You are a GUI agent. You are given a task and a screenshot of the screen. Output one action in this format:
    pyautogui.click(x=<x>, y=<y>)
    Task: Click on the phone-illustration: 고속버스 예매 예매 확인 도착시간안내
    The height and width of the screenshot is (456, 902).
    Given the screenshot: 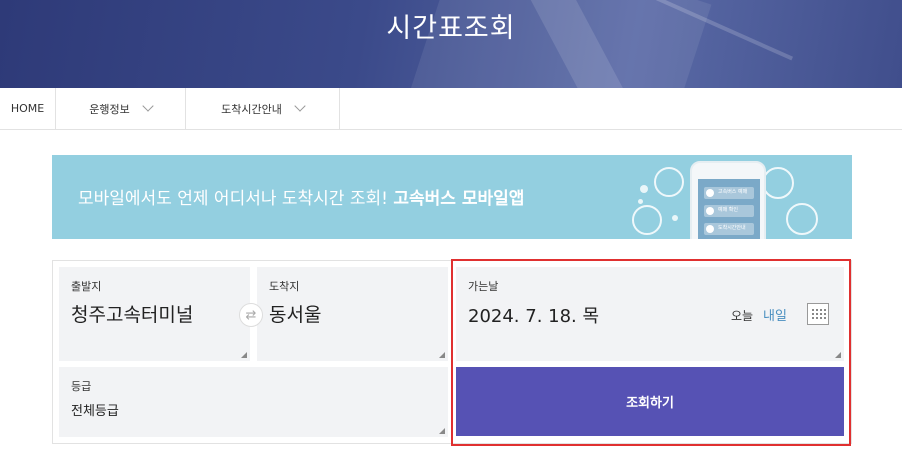 What is the action you would take?
    pyautogui.click(x=728, y=200)
    